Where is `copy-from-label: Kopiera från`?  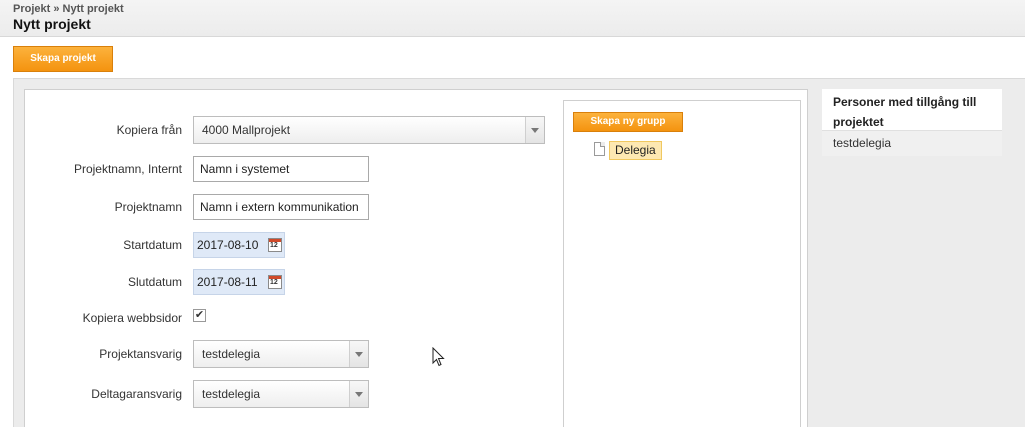
copy-from-label: Kopiera från is located at coordinates (149, 130).